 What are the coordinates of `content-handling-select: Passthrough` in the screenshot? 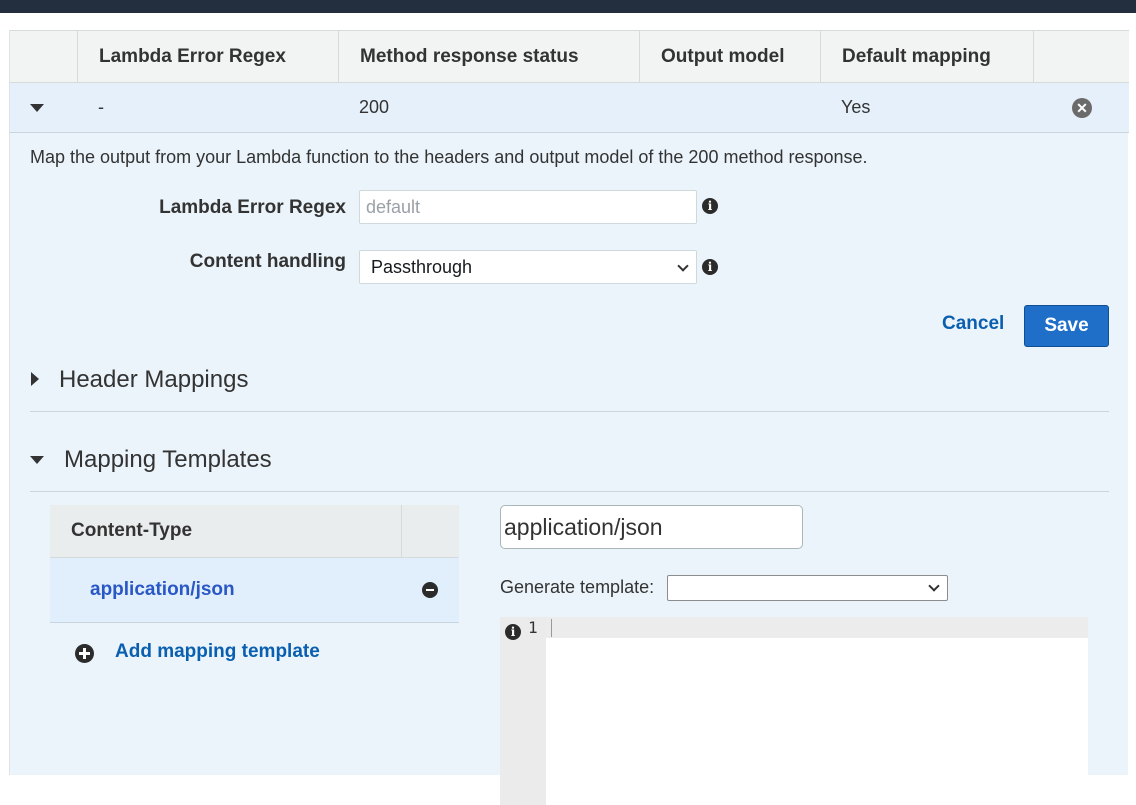 It's located at (528, 267).